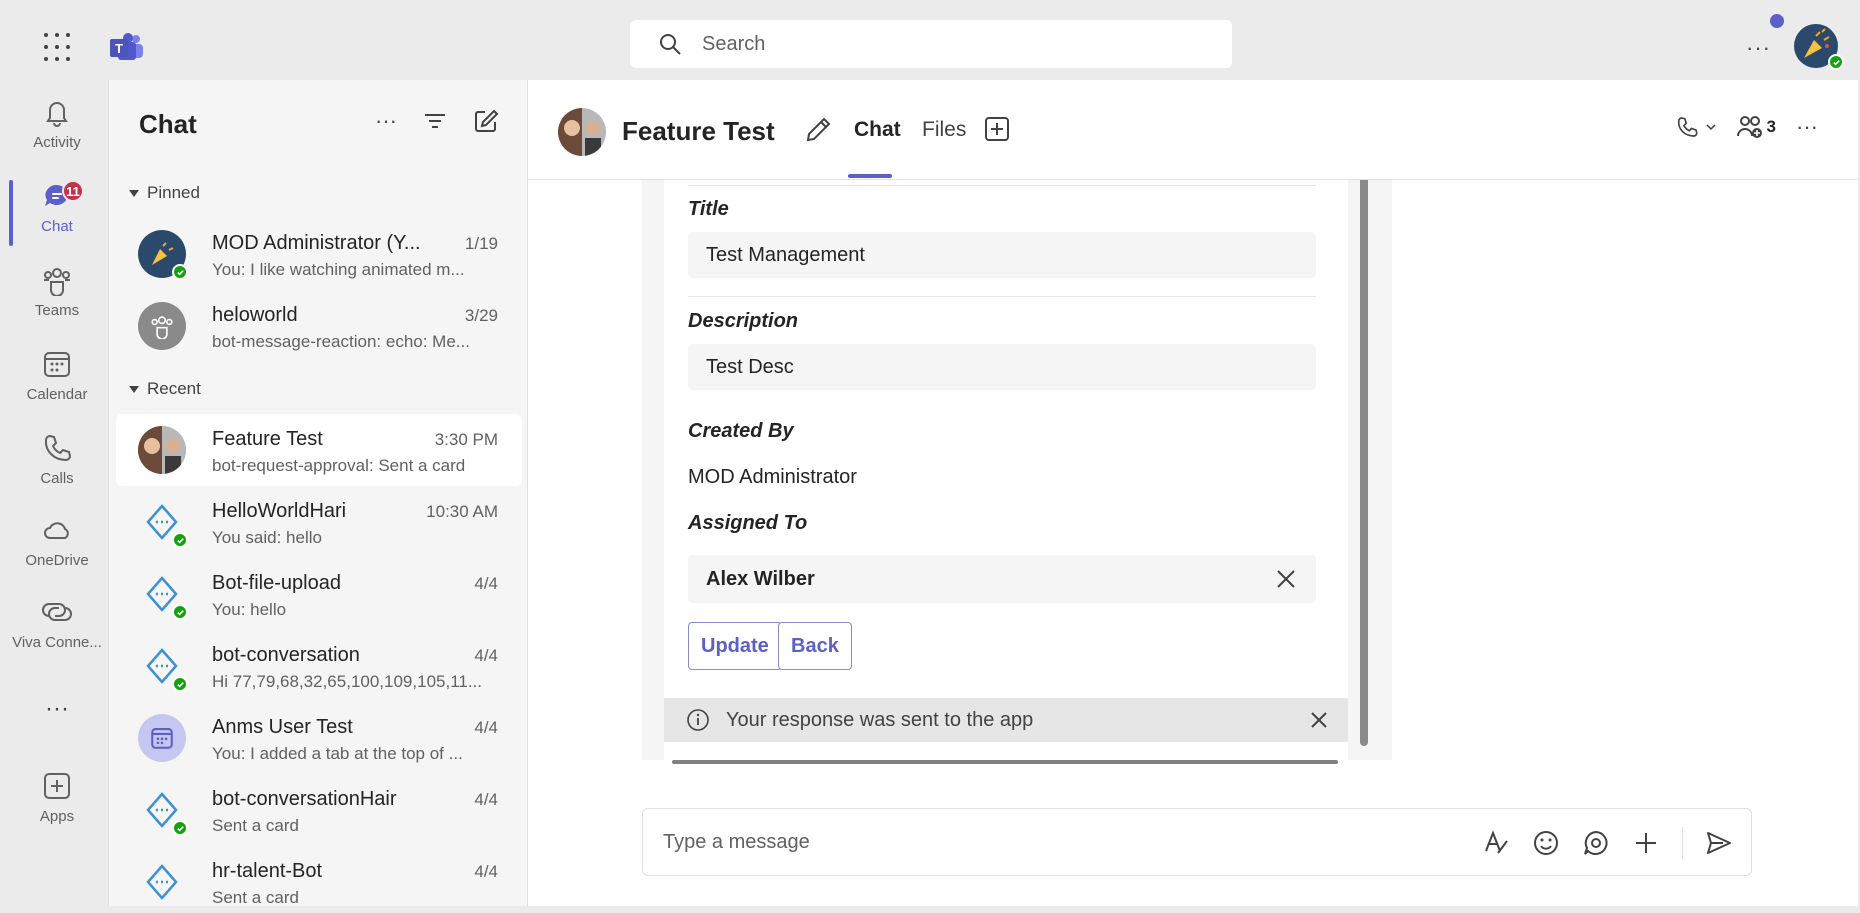  I want to click on loop-icon, so click(1596, 843).